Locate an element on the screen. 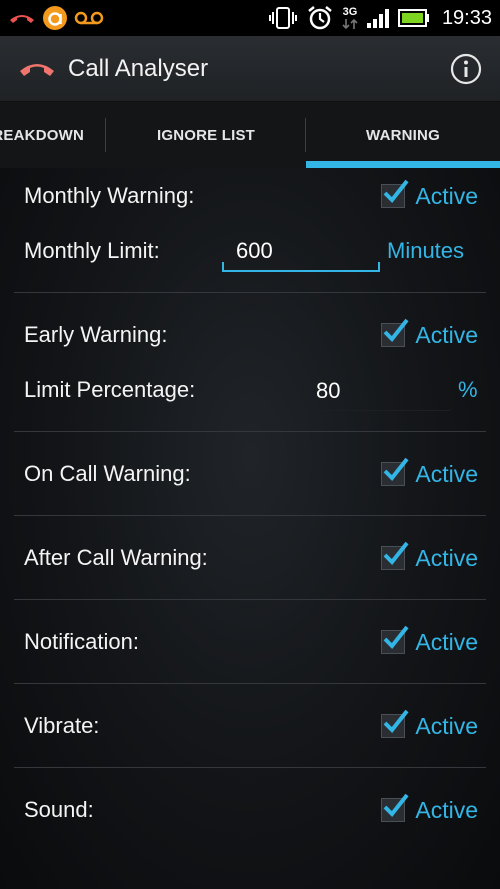  sound-status: Active is located at coordinates (446, 809).